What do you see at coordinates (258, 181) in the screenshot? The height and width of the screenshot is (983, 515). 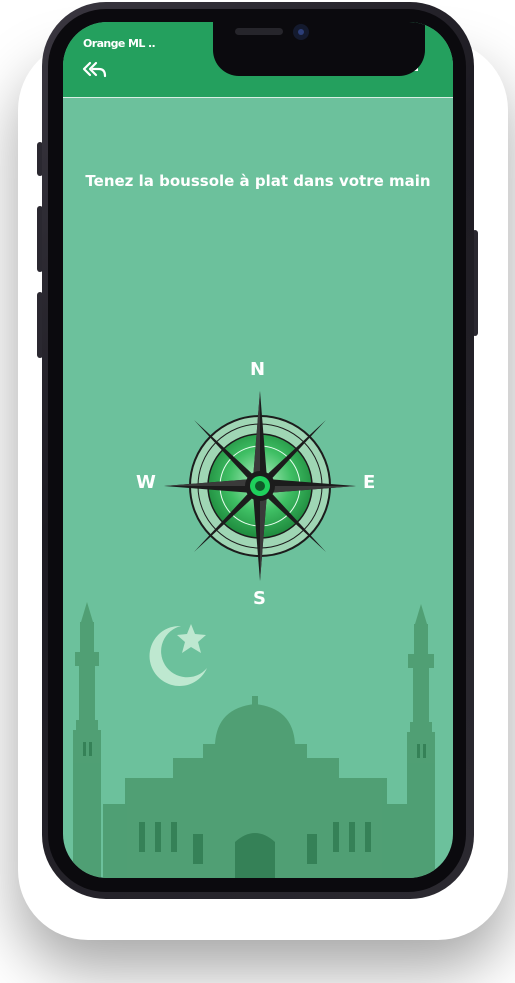 I see `instruction-text: Tenez la boussole à plat dans votre main` at bounding box center [258, 181].